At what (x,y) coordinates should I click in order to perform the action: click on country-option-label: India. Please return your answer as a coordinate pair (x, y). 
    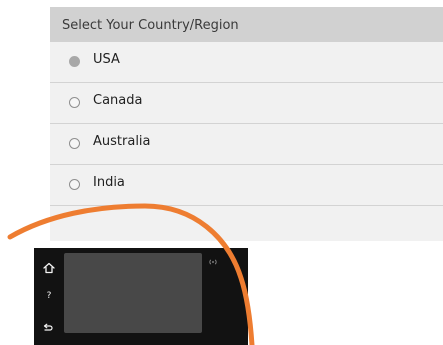
    Looking at the image, I should click on (109, 182).